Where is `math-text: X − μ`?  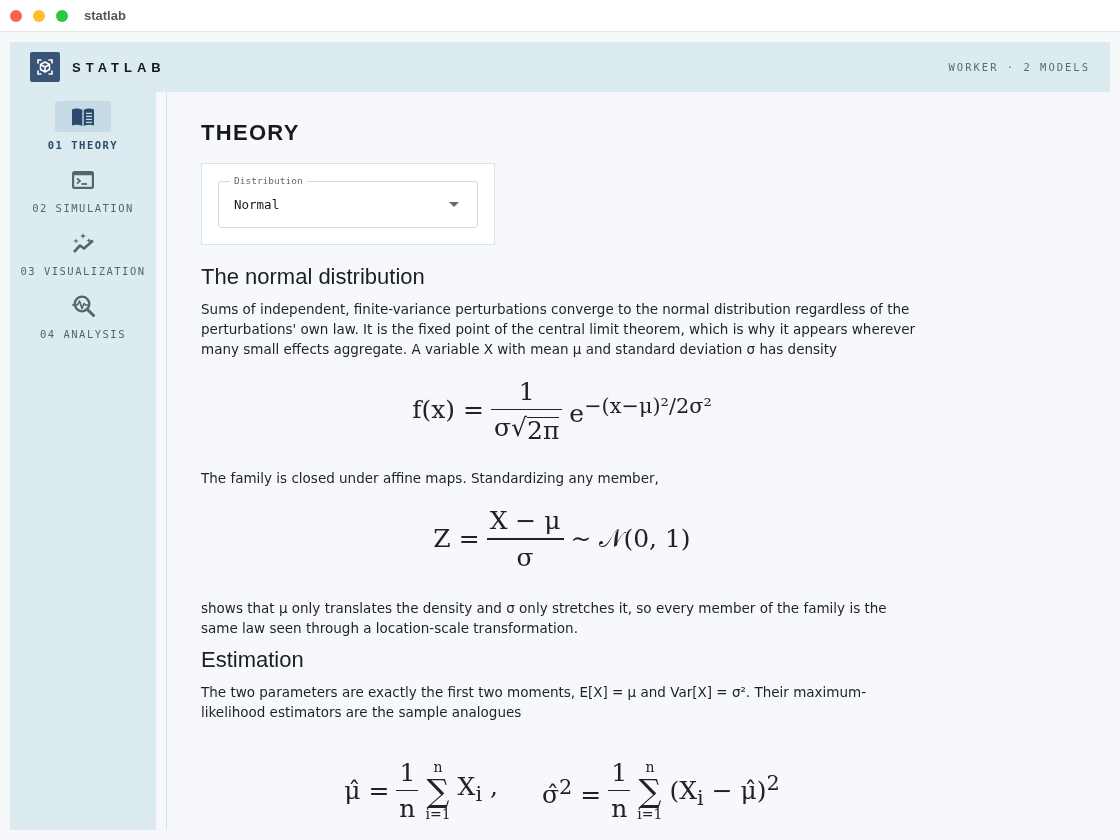
math-text: X − μ is located at coordinates (525, 521).